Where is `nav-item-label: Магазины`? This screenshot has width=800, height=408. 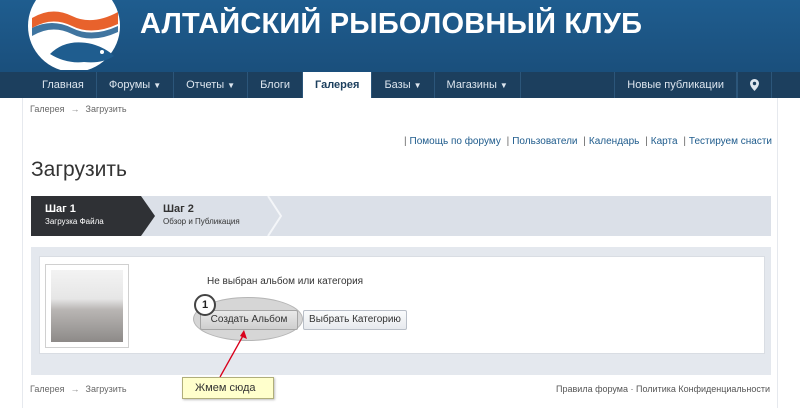 nav-item-label: Магазины is located at coordinates (471, 85).